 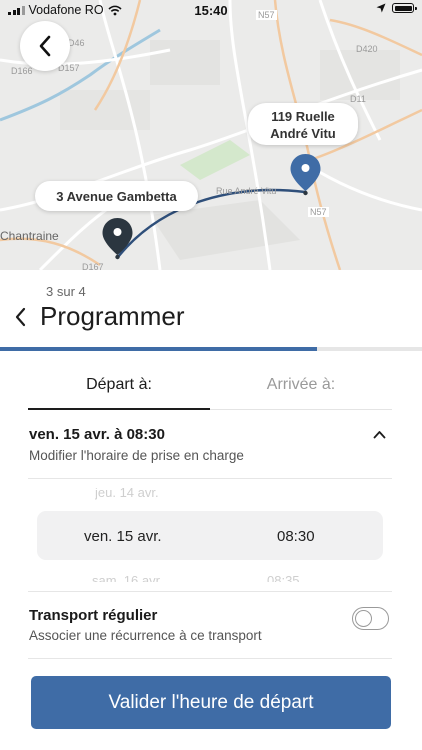 I want to click on map-label-d11: D11, so click(x=358, y=99).